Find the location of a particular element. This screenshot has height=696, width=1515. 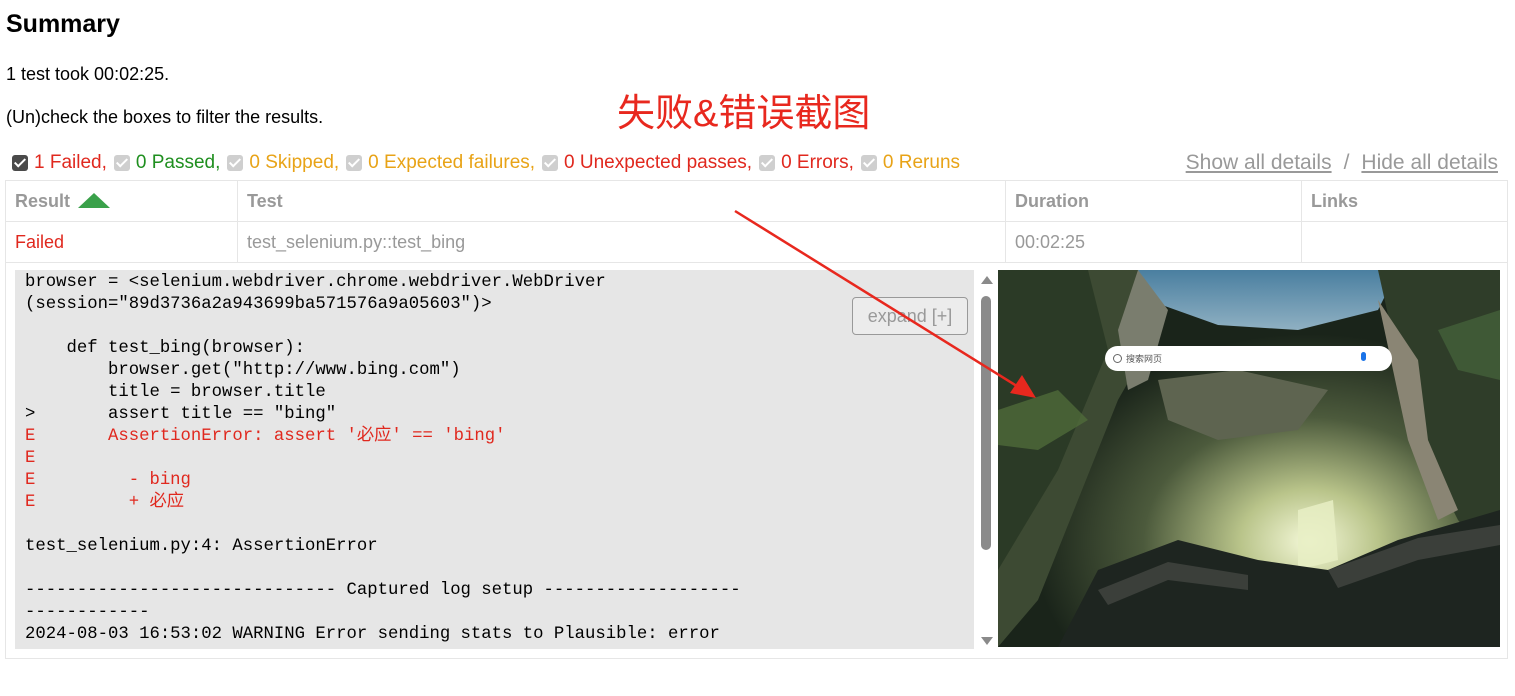

log-line: E - bing is located at coordinates (108, 480).